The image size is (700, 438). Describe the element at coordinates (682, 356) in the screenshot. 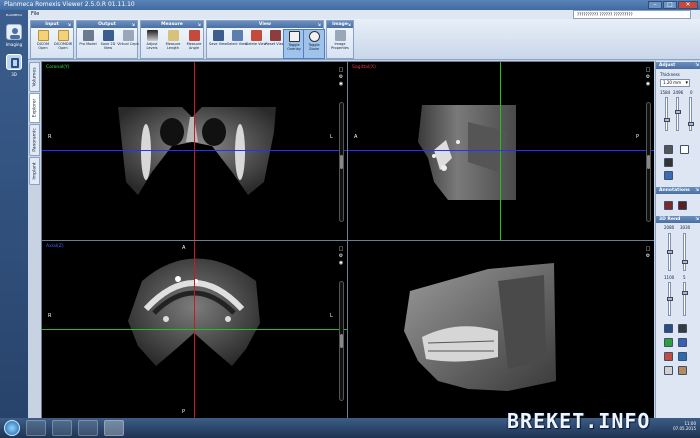

I see `render-rotate-icon` at that location.